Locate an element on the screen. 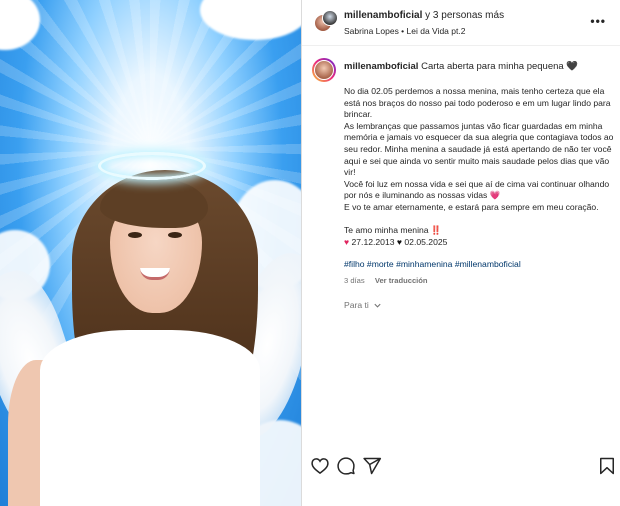 The width and height of the screenshot is (620, 506). caption-dates: ♥ 27.12.2013 ♥ 02.05.2025 is located at coordinates (479, 243).